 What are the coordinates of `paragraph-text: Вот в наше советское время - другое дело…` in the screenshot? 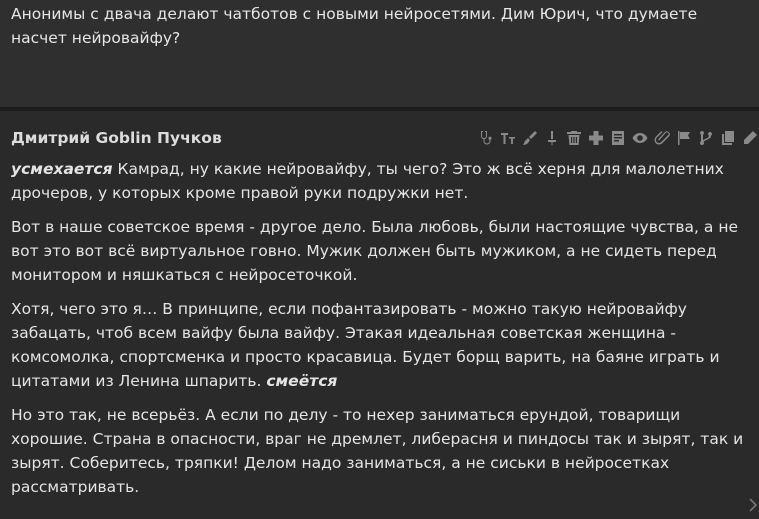 It's located at (374, 251).